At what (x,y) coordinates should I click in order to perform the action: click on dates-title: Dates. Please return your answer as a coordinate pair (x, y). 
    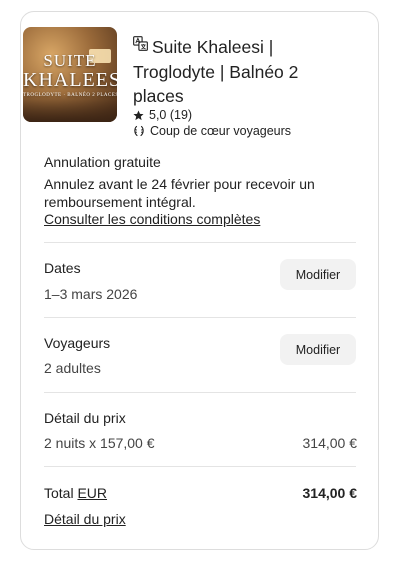
    Looking at the image, I should click on (62, 268).